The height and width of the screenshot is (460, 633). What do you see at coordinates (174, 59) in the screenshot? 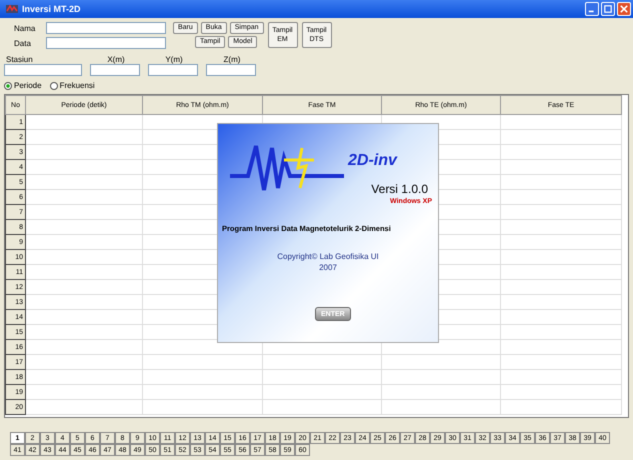
I see `field-label: Y(m)` at bounding box center [174, 59].